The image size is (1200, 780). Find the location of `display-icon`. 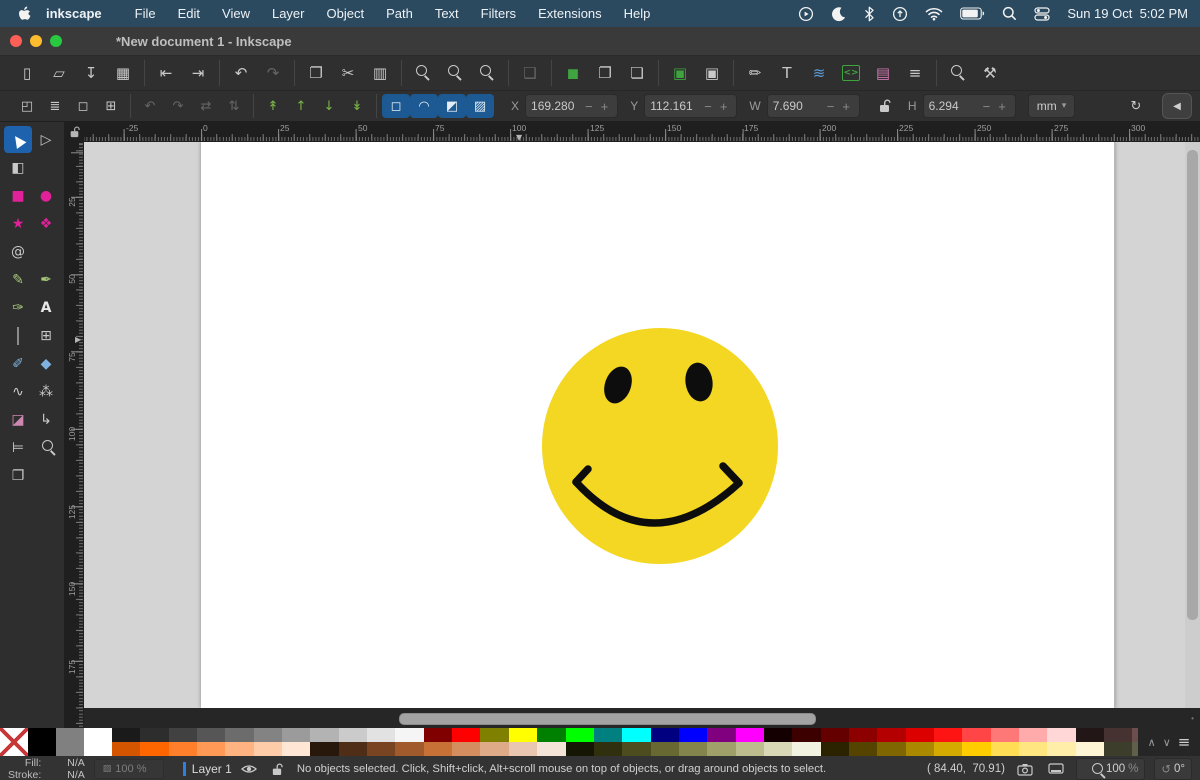

display-icon is located at coordinates (1056, 769).